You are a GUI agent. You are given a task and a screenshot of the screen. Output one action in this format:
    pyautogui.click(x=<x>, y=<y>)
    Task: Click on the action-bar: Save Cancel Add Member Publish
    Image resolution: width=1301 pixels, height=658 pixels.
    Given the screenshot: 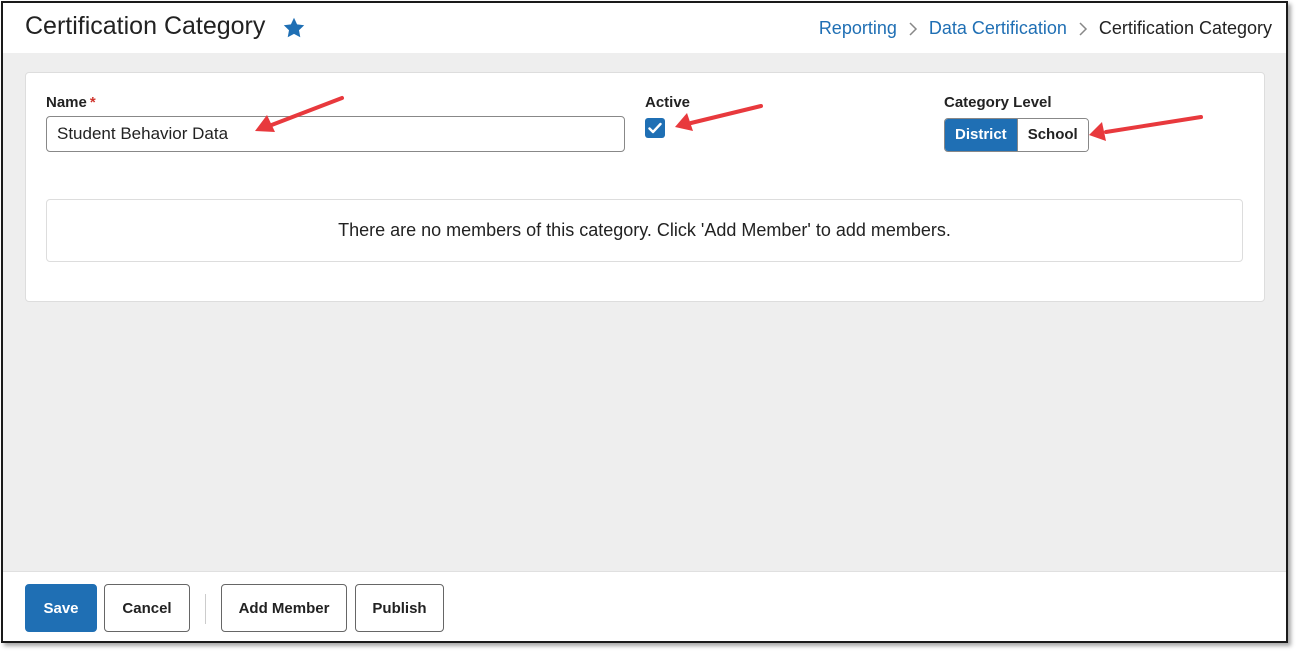 What is the action you would take?
    pyautogui.click(x=644, y=606)
    